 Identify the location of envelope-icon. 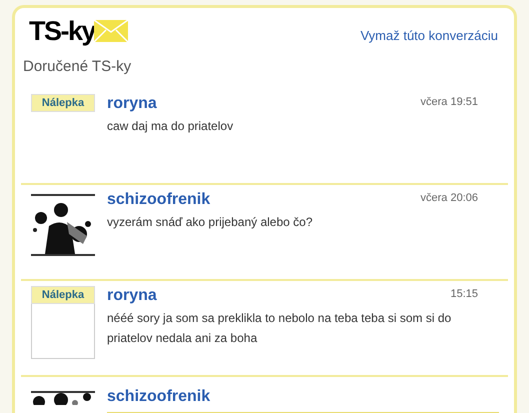
(111, 30).